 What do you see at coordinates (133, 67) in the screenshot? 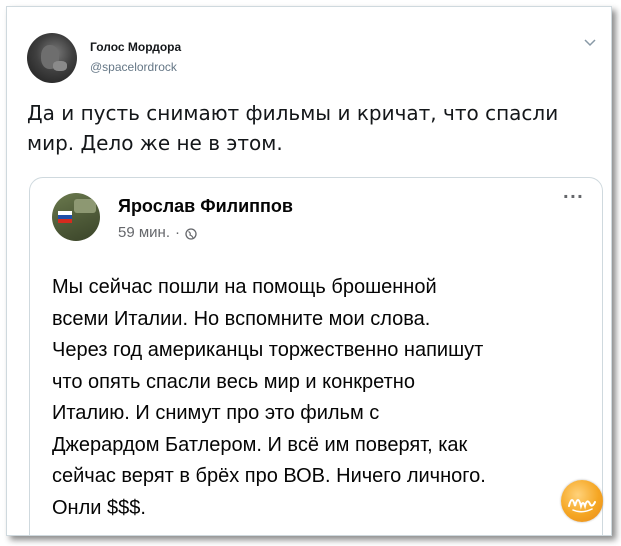
I see `author-handle: @spacelordrock` at bounding box center [133, 67].